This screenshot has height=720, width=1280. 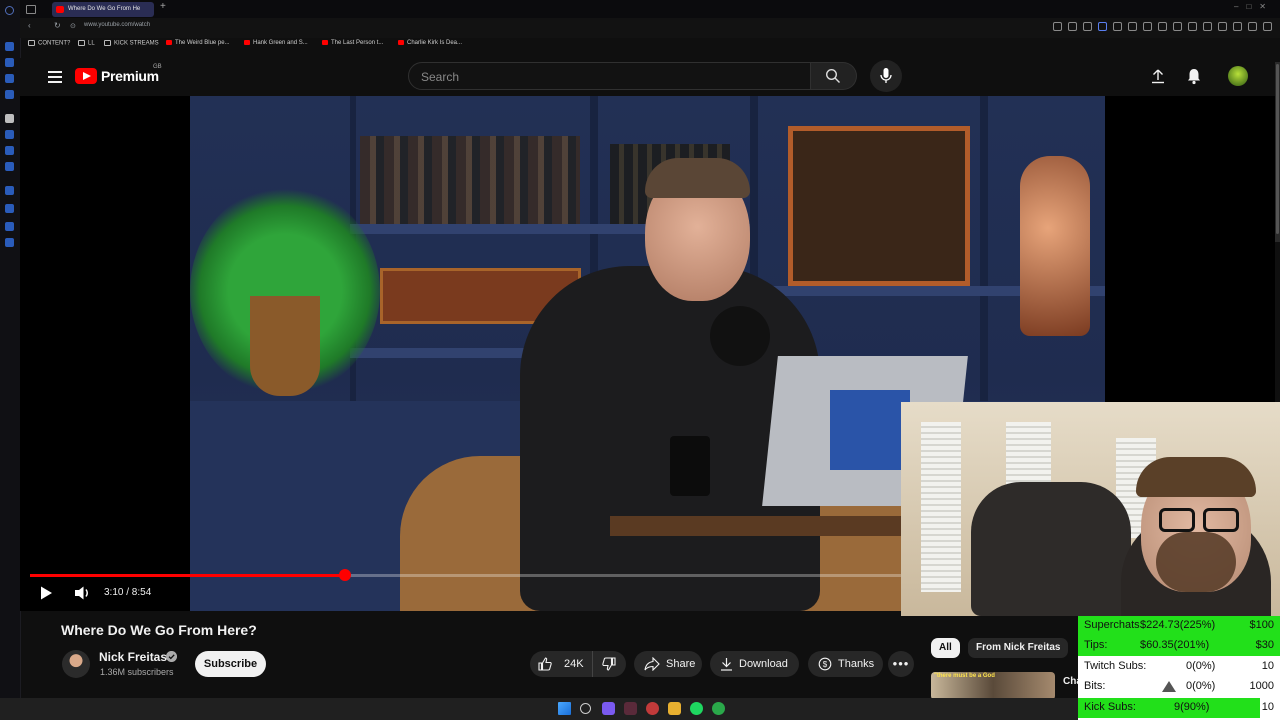 I want to click on microphone-icon, so click(x=886, y=75).